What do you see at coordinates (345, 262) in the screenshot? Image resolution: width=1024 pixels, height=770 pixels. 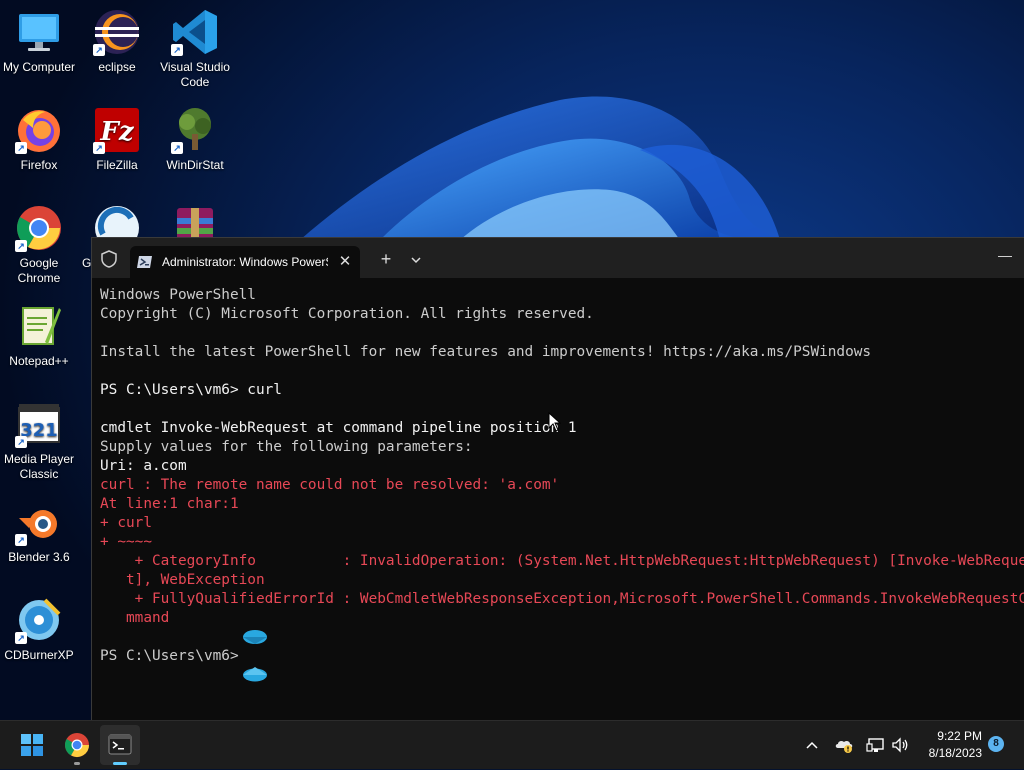 I see `tab-close-button: ✕` at bounding box center [345, 262].